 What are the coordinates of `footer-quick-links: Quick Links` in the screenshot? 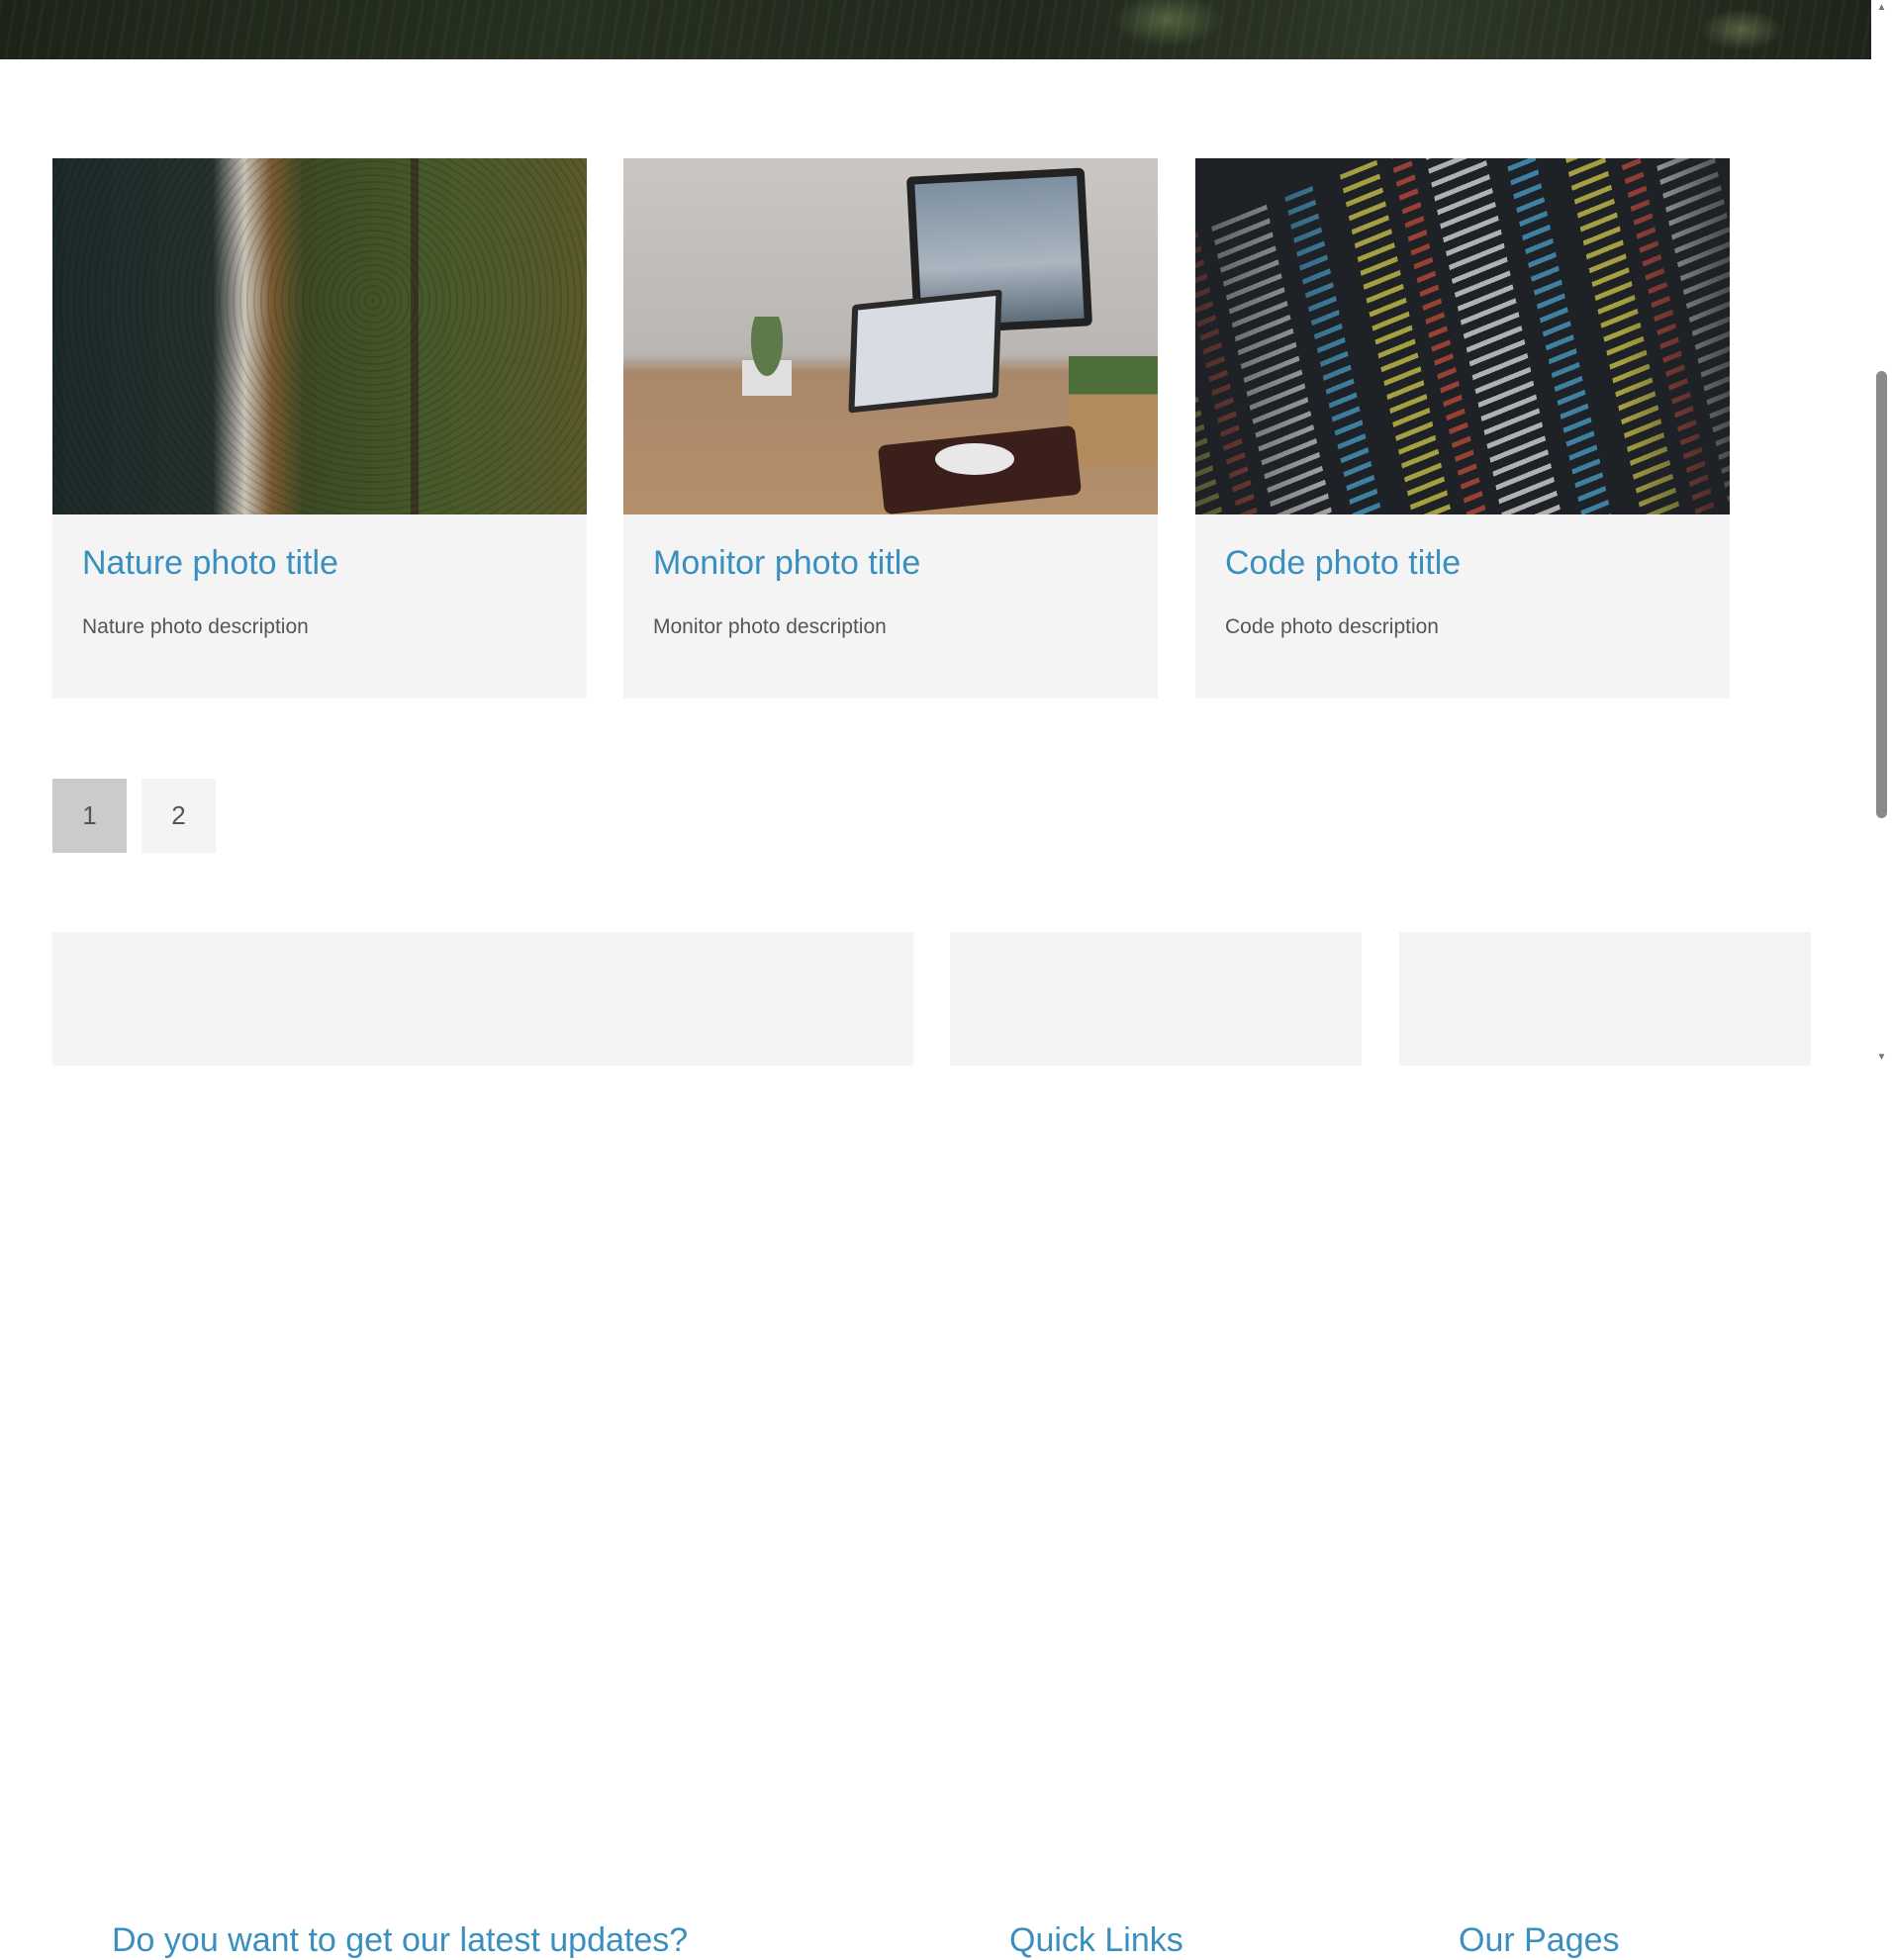 It's located at (1156, 1445).